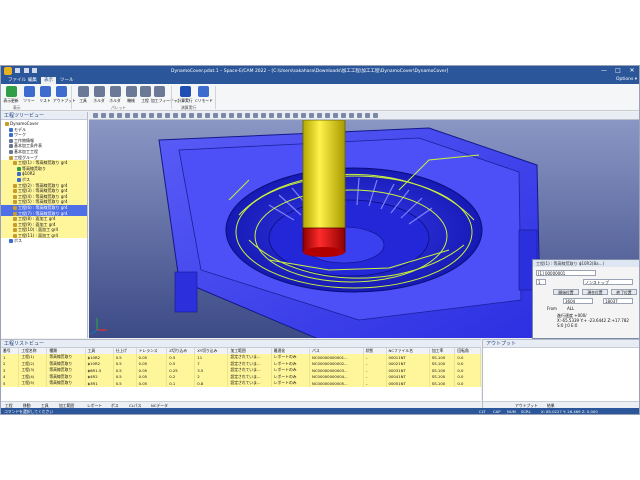 This screenshot has height=480, width=640. Describe the element at coordinates (541, 282) in the screenshot. I see `step-field: 1` at that location.